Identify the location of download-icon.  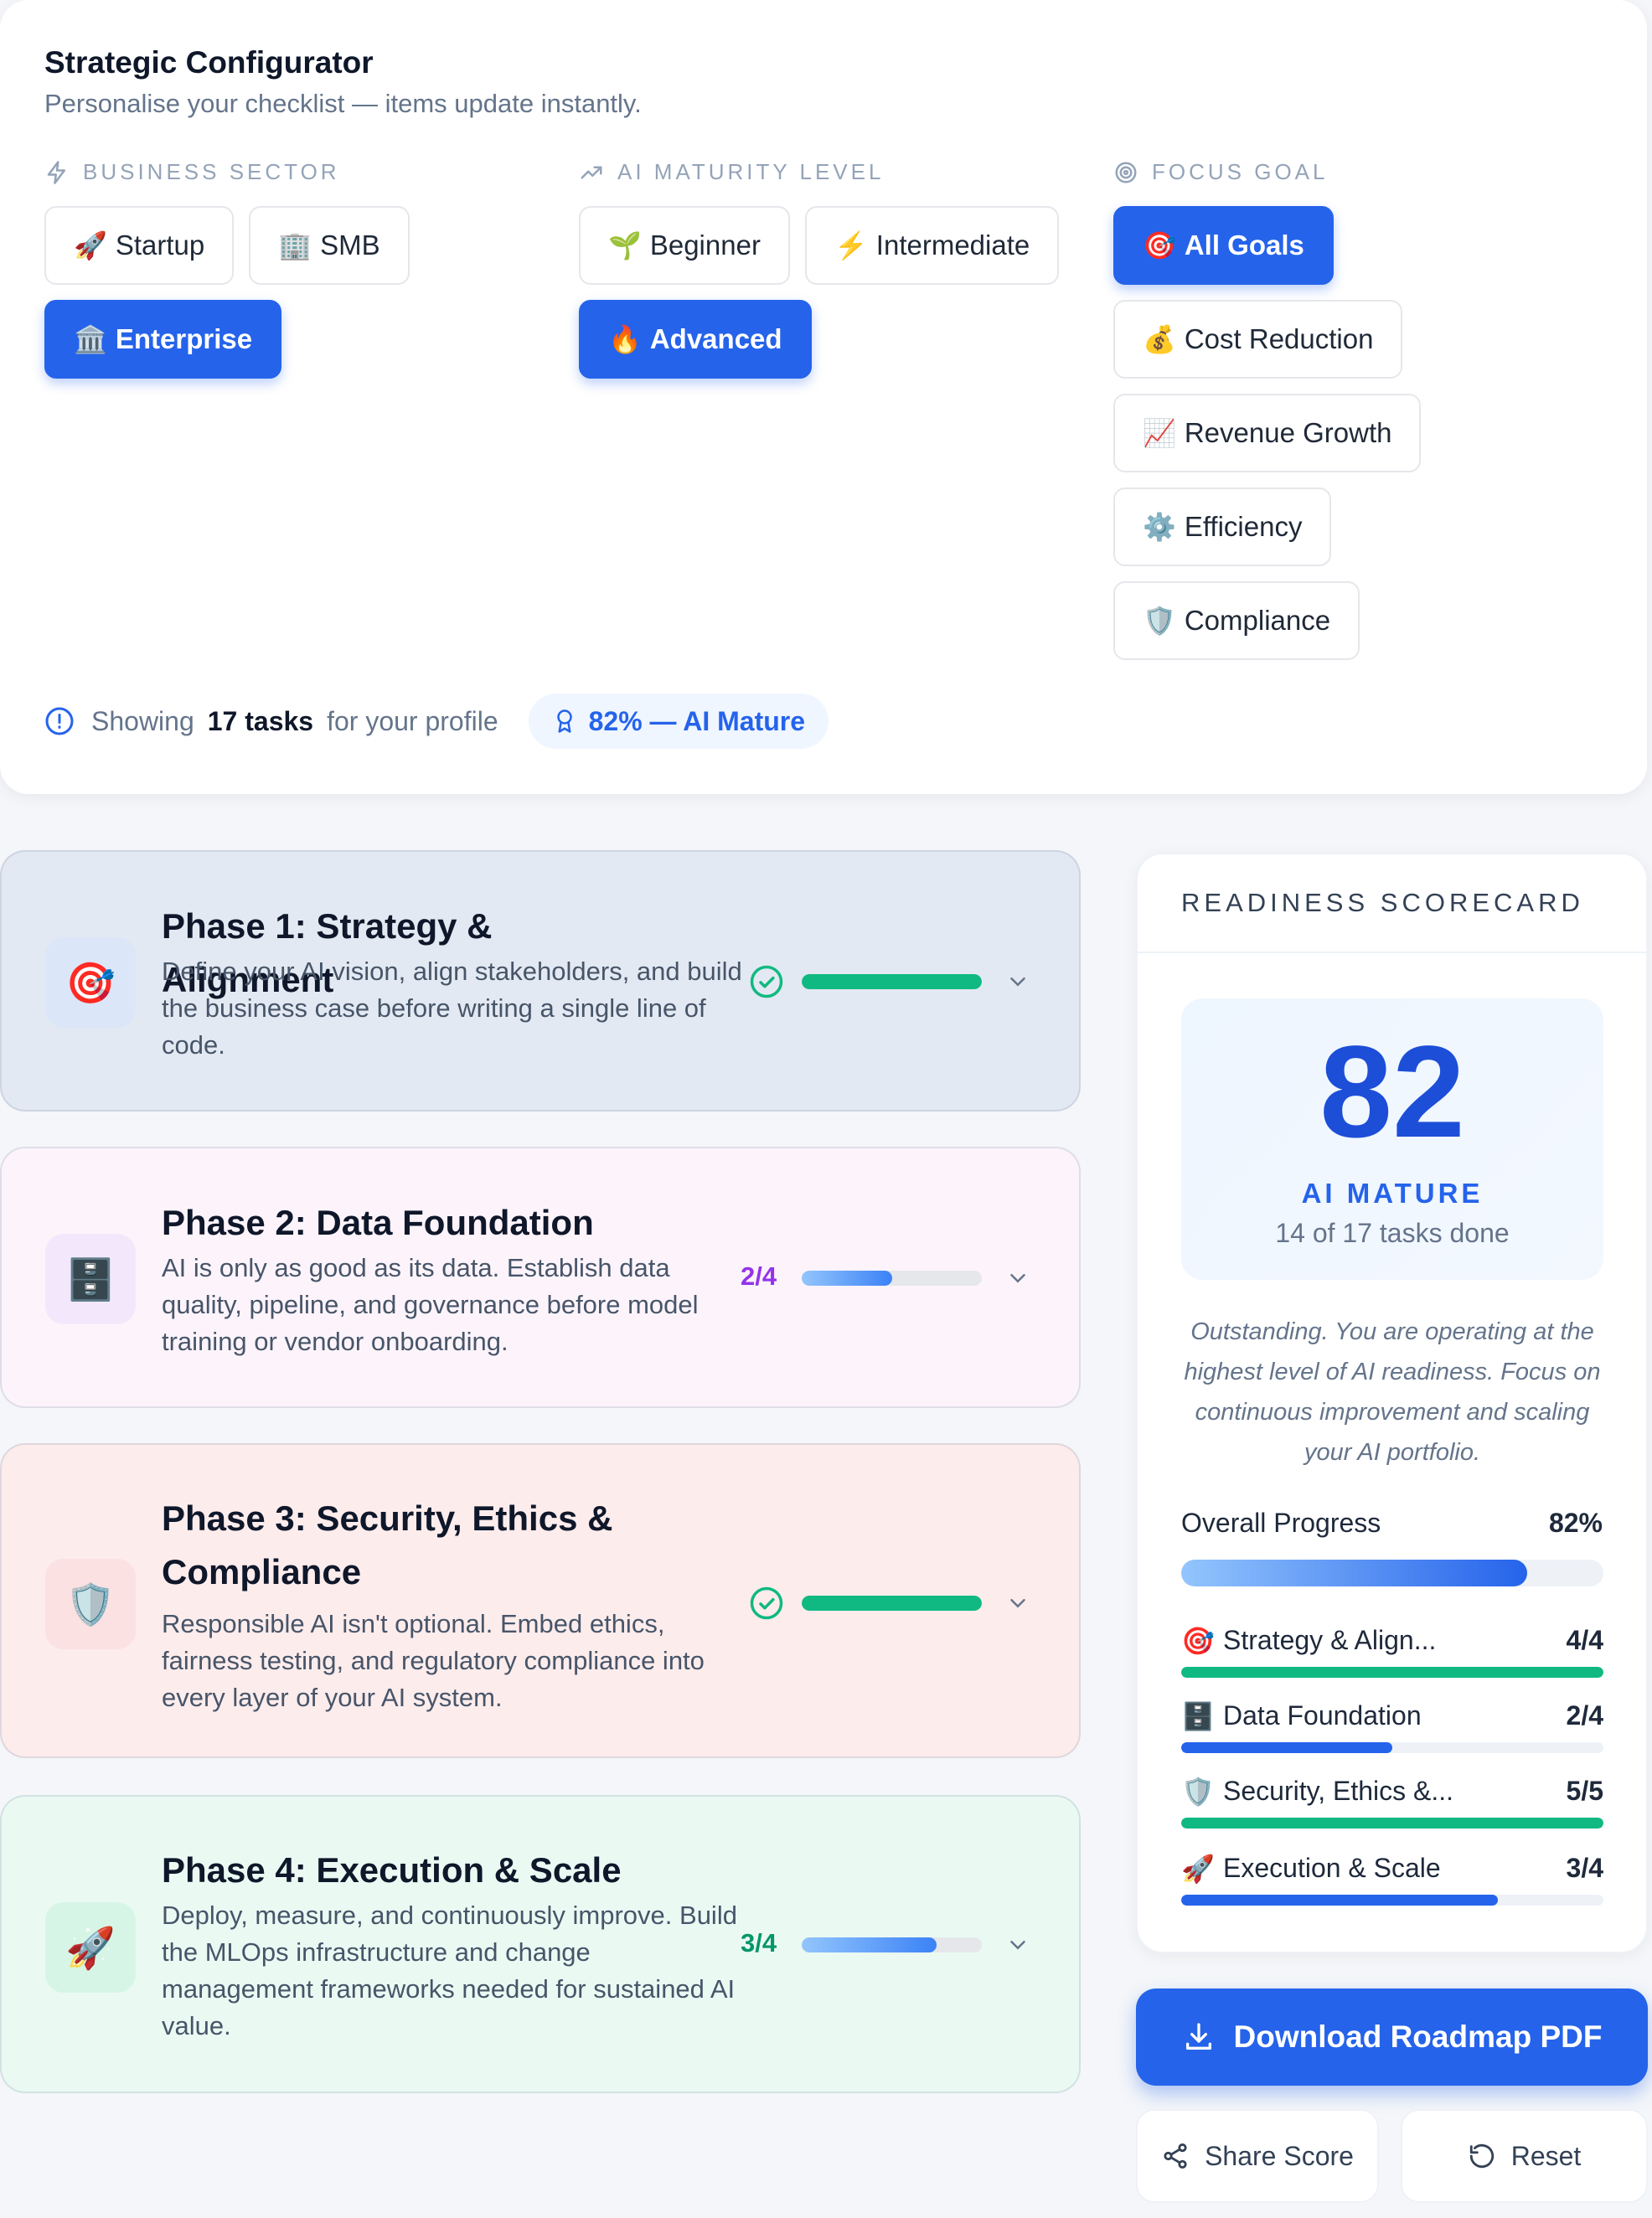
(1198, 2037).